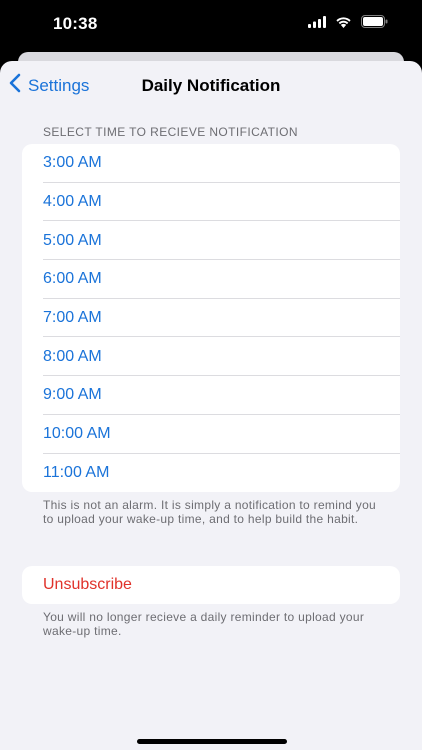 The width and height of the screenshot is (422, 750). What do you see at coordinates (211, 26) in the screenshot?
I see `status-bar: 10:38` at bounding box center [211, 26].